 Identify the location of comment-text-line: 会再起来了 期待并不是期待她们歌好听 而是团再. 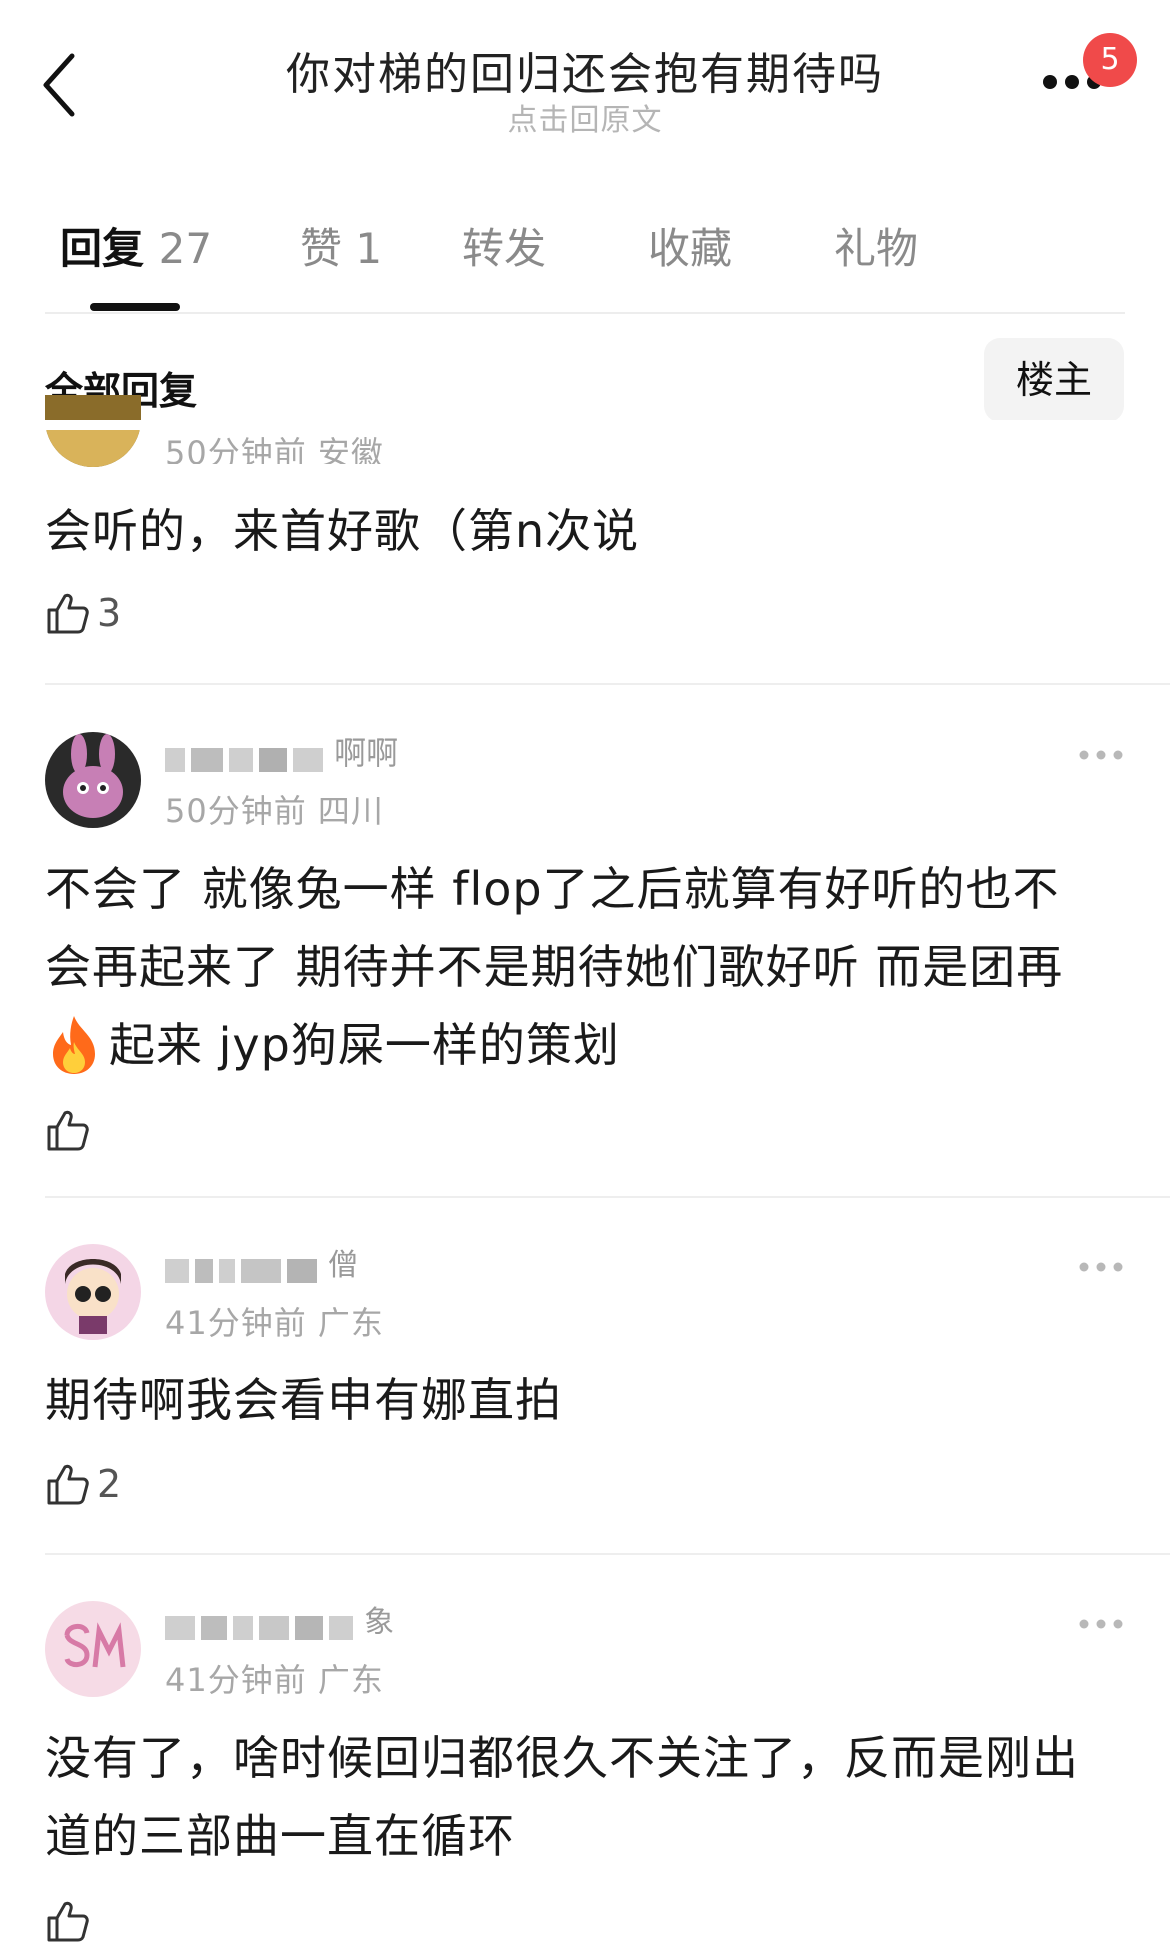
(554, 967).